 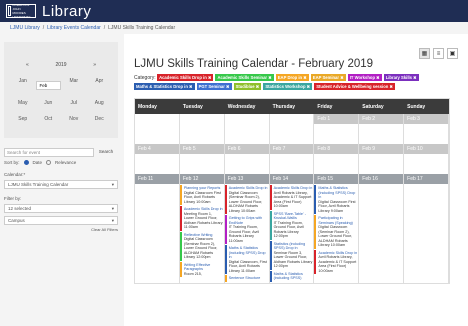 What do you see at coordinates (328, 77) in the screenshot?
I see `category-tag: EAP Seminar ✖` at bounding box center [328, 77].